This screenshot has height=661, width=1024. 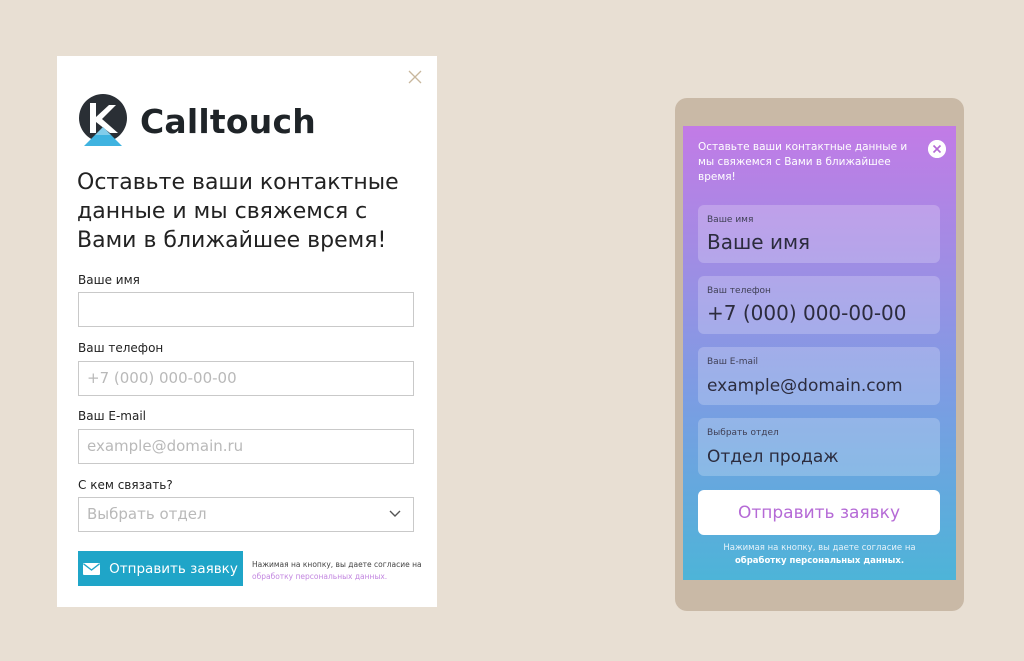 I want to click on calltouch-logo: Calltouch, so click(x=197, y=121).